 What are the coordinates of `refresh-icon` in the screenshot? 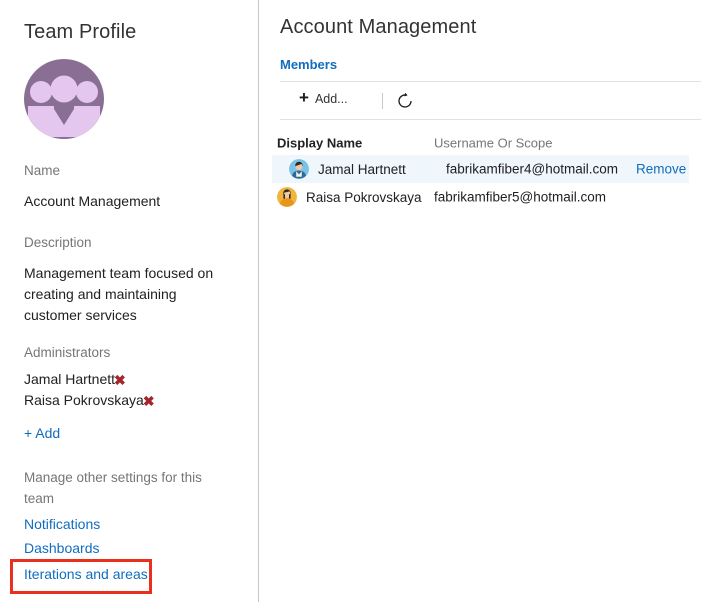 It's located at (405, 101).